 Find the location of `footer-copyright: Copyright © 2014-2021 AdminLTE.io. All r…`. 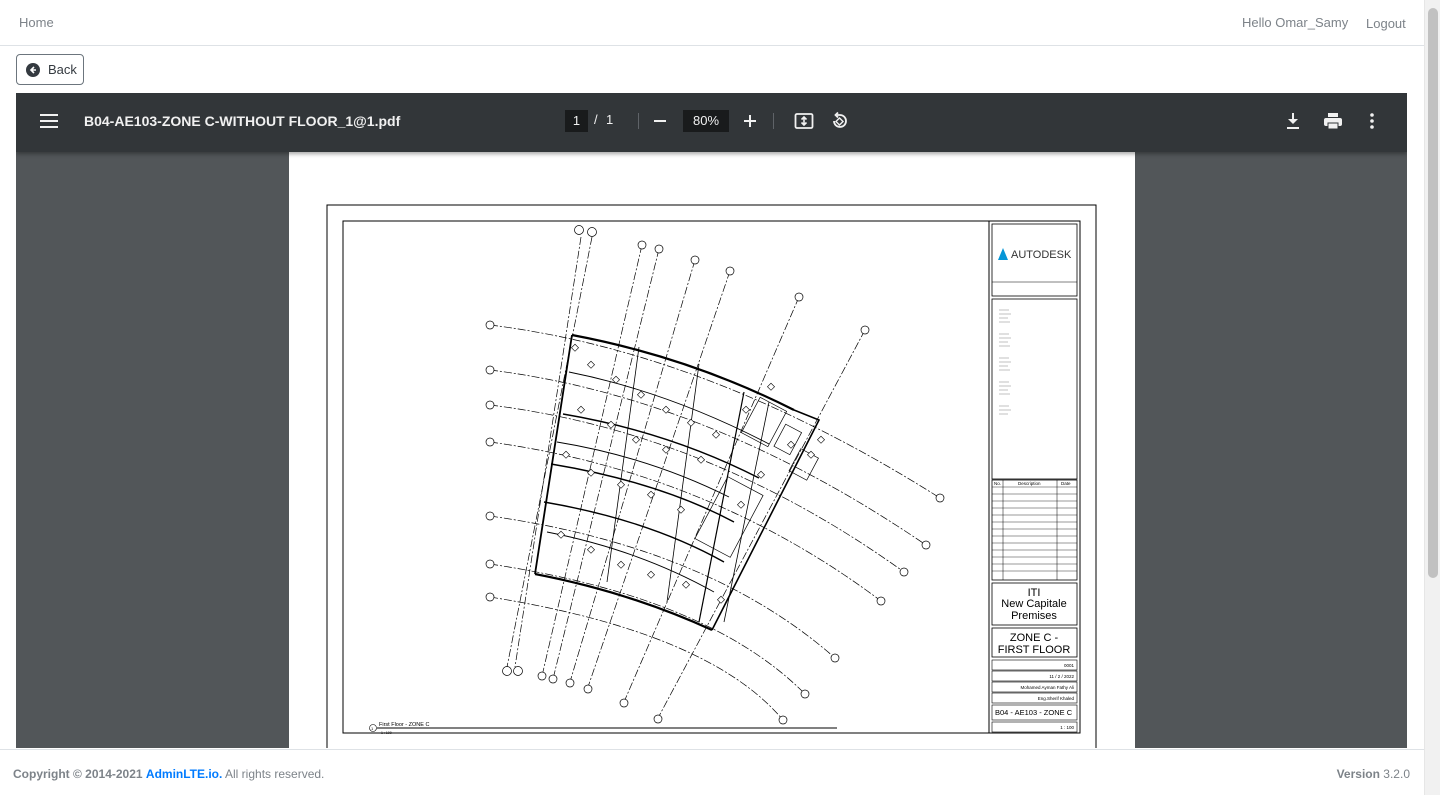

footer-copyright: Copyright © 2014-2021 AdminLTE.io. All r… is located at coordinates (168, 774).